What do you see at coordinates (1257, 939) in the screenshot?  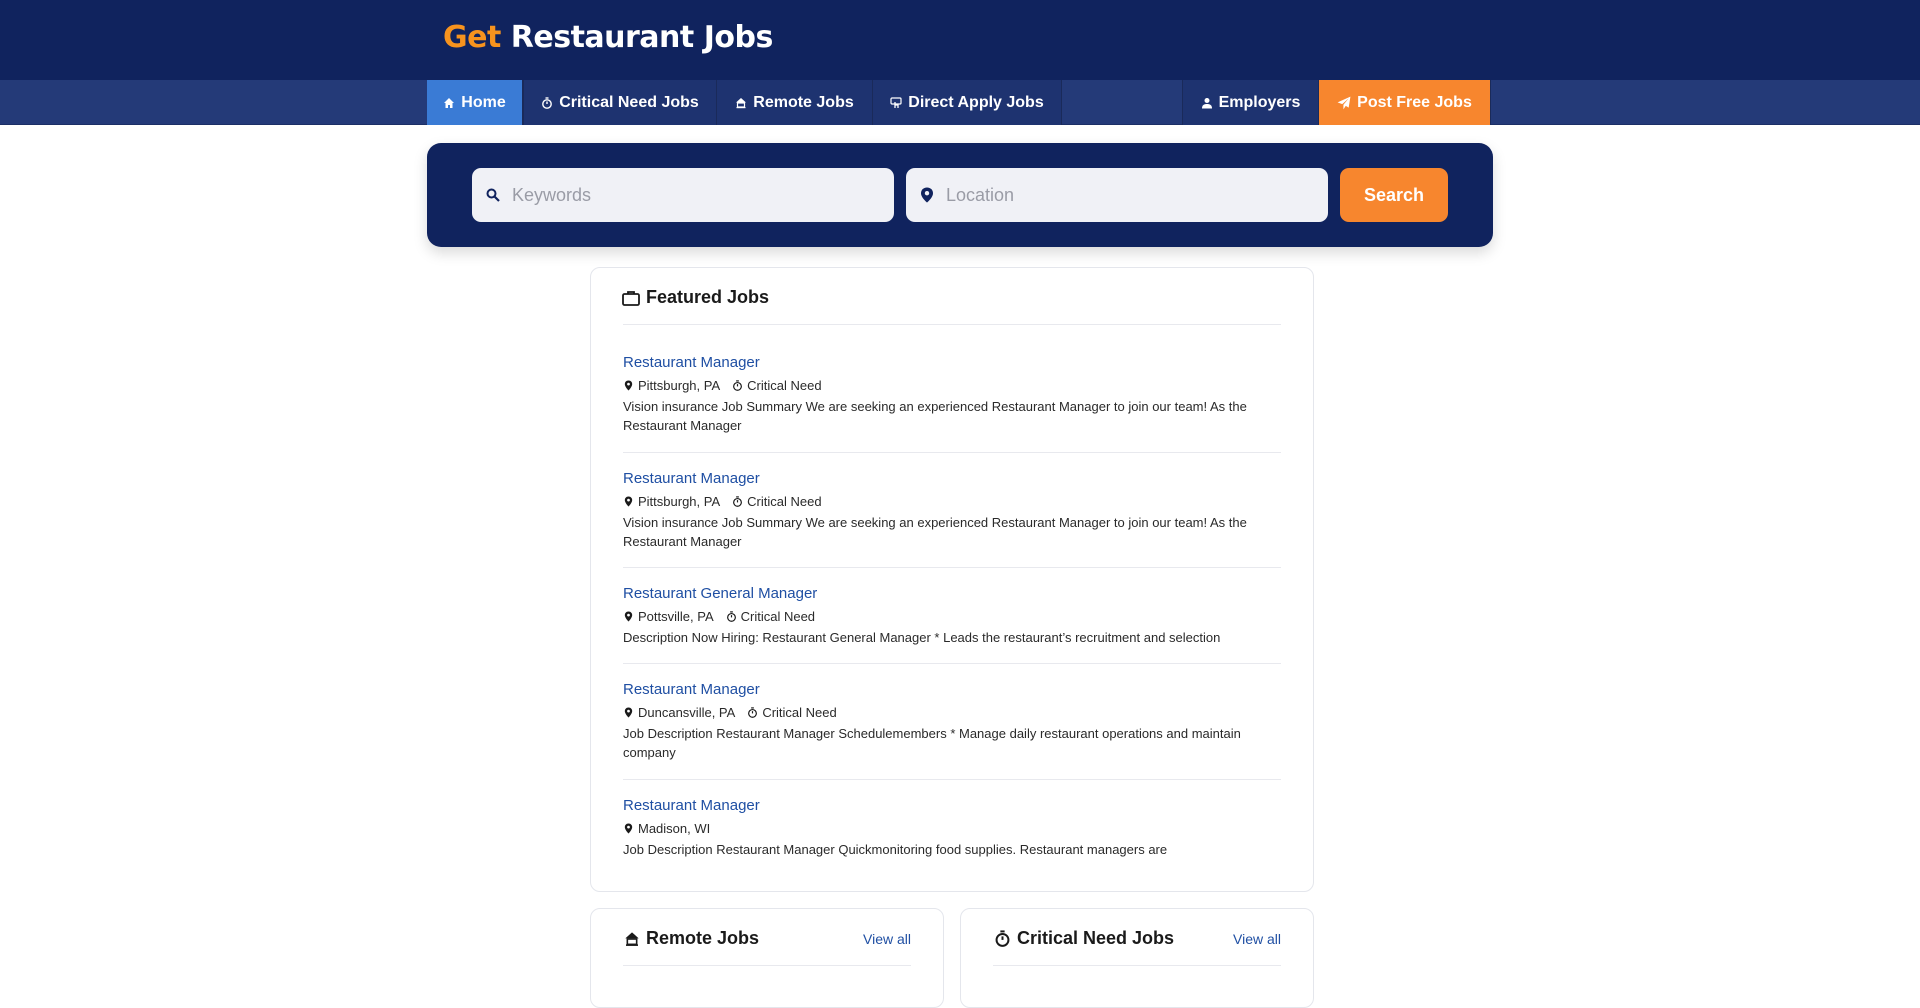 I see `critical-view-all-link: View all` at bounding box center [1257, 939].